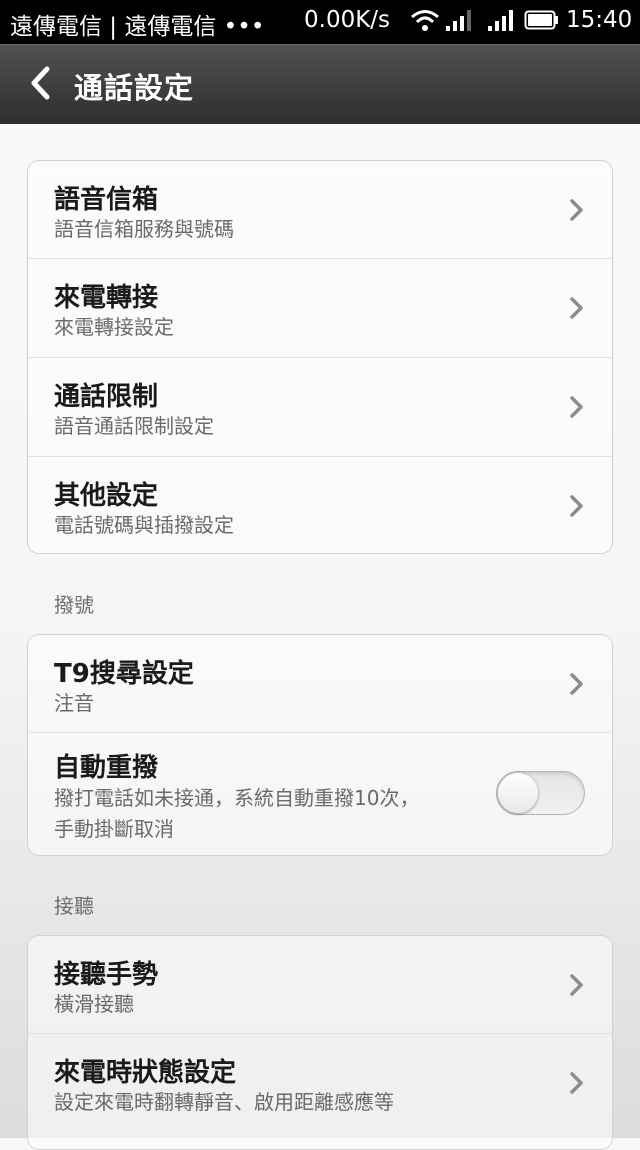 The width and height of the screenshot is (640, 1150). What do you see at coordinates (106, 975) in the screenshot?
I see `row-title: 接聽手勢` at bounding box center [106, 975].